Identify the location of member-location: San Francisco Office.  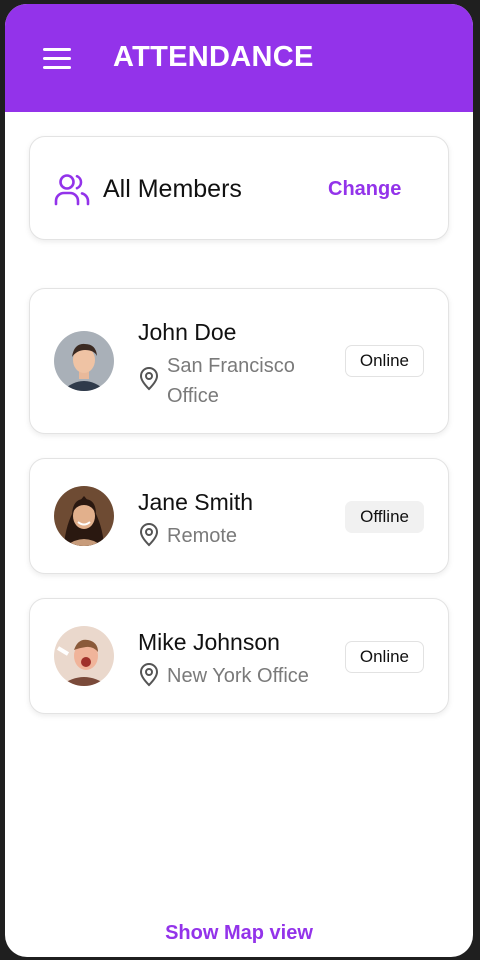
(231, 381).